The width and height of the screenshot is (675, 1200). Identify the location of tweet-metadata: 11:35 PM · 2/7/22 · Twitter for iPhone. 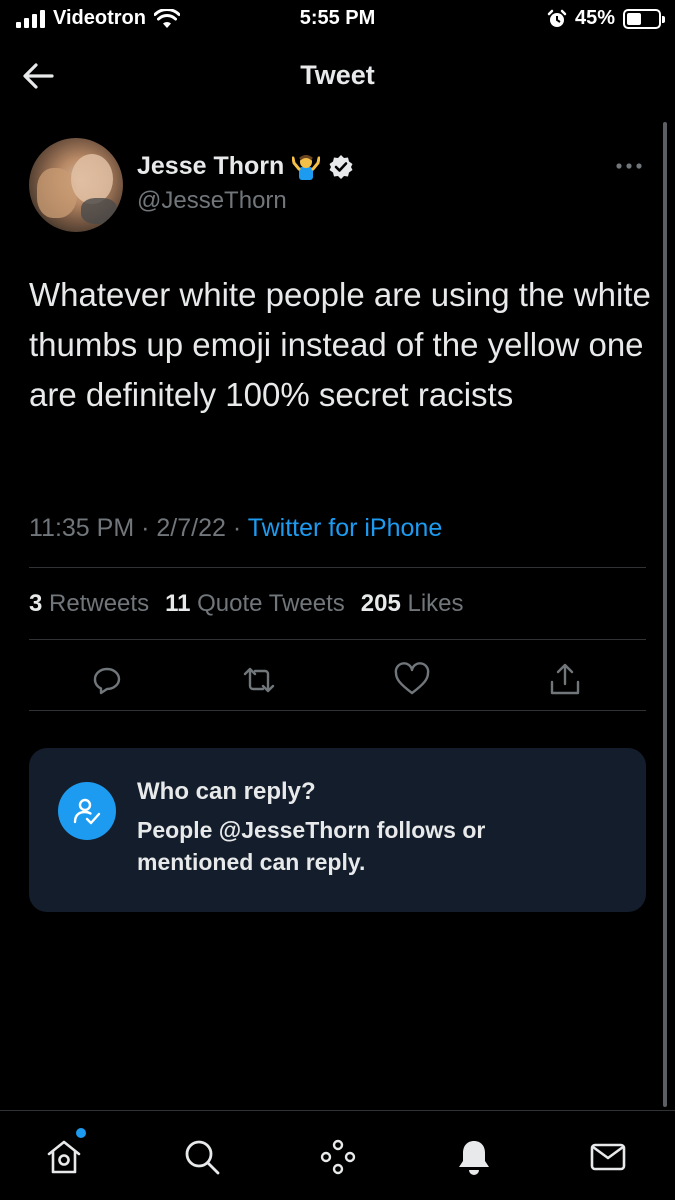
(235, 528).